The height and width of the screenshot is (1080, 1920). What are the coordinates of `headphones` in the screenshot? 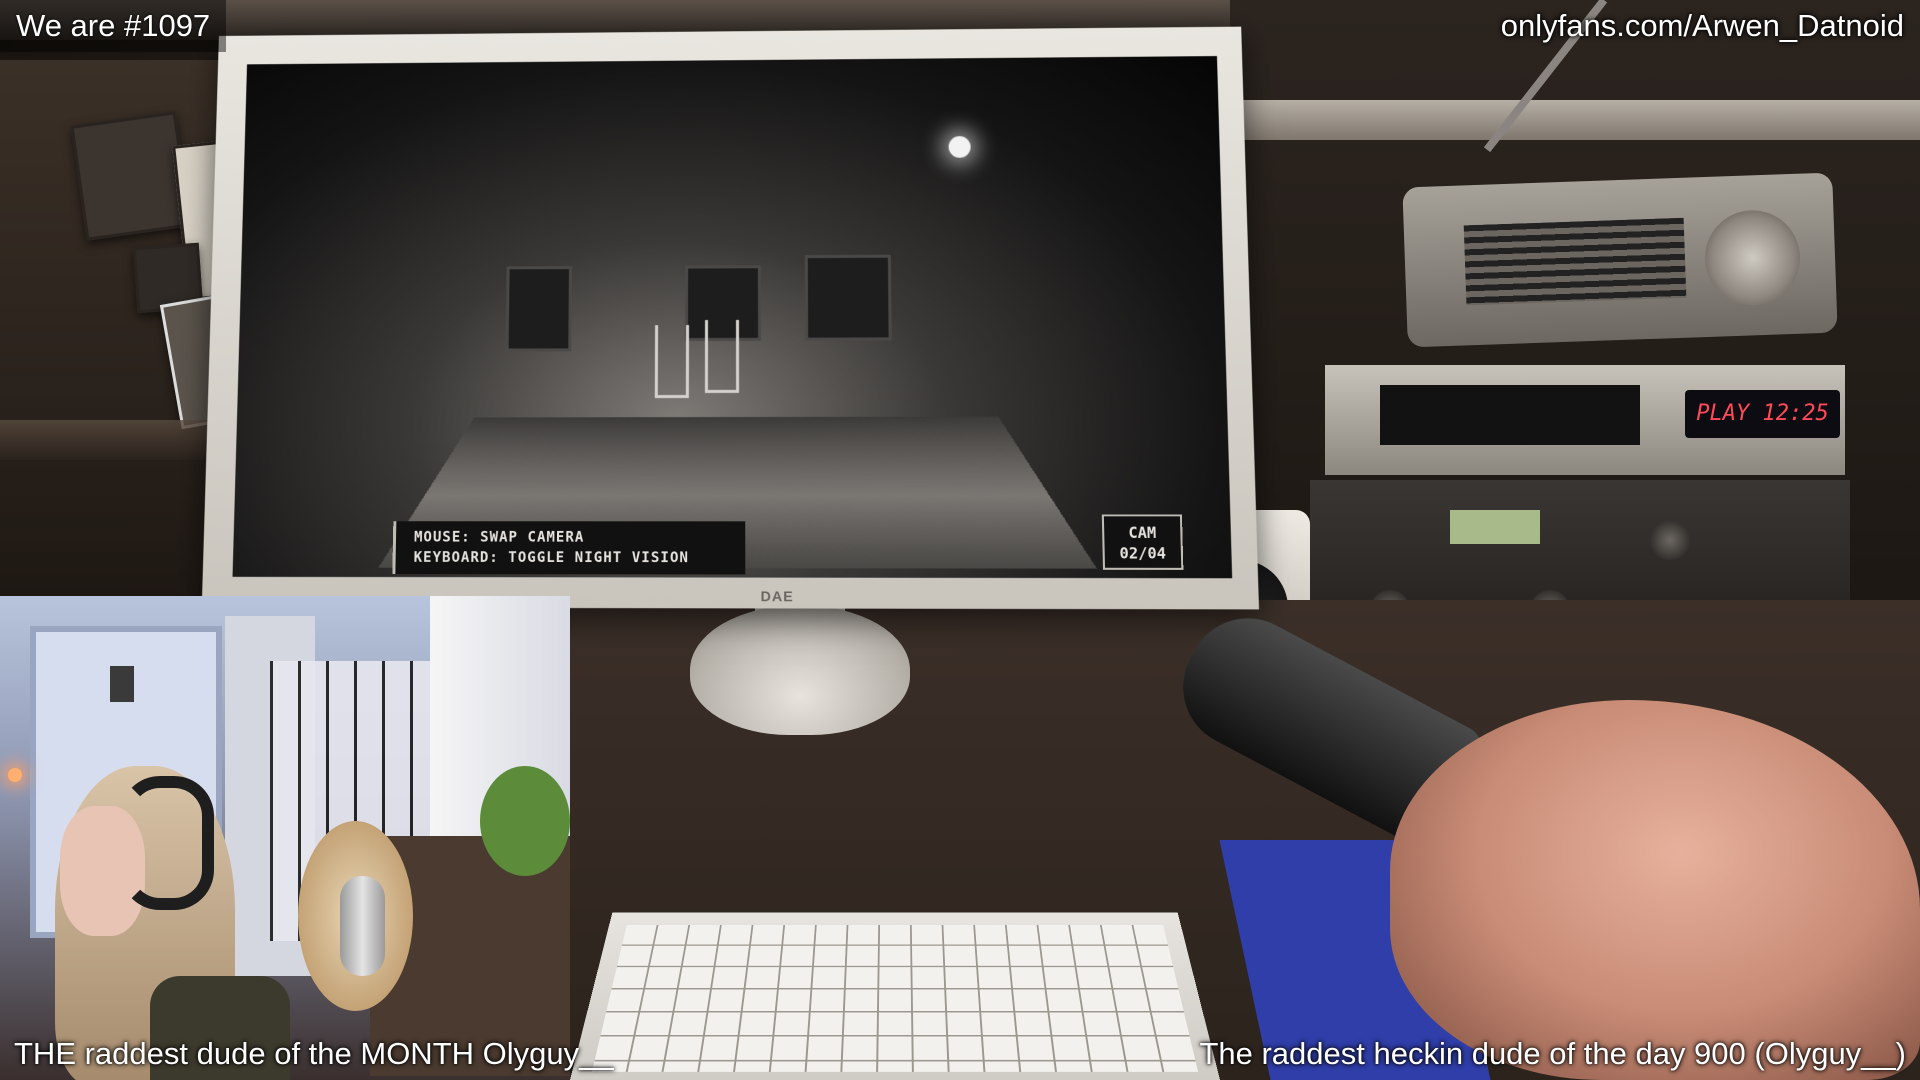 It's located at (167, 843).